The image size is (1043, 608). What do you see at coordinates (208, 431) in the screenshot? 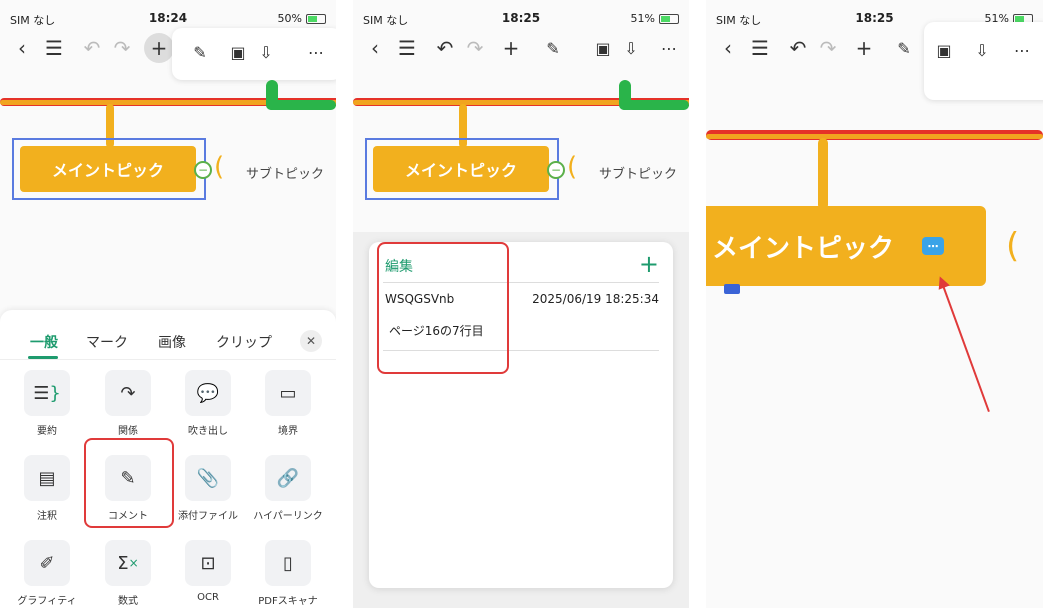
I see `tool-label: 吹き出し` at bounding box center [208, 431].